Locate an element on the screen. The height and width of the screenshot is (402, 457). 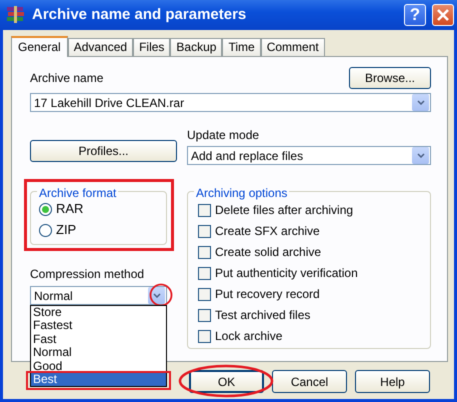
help-button: ? is located at coordinates (415, 15).